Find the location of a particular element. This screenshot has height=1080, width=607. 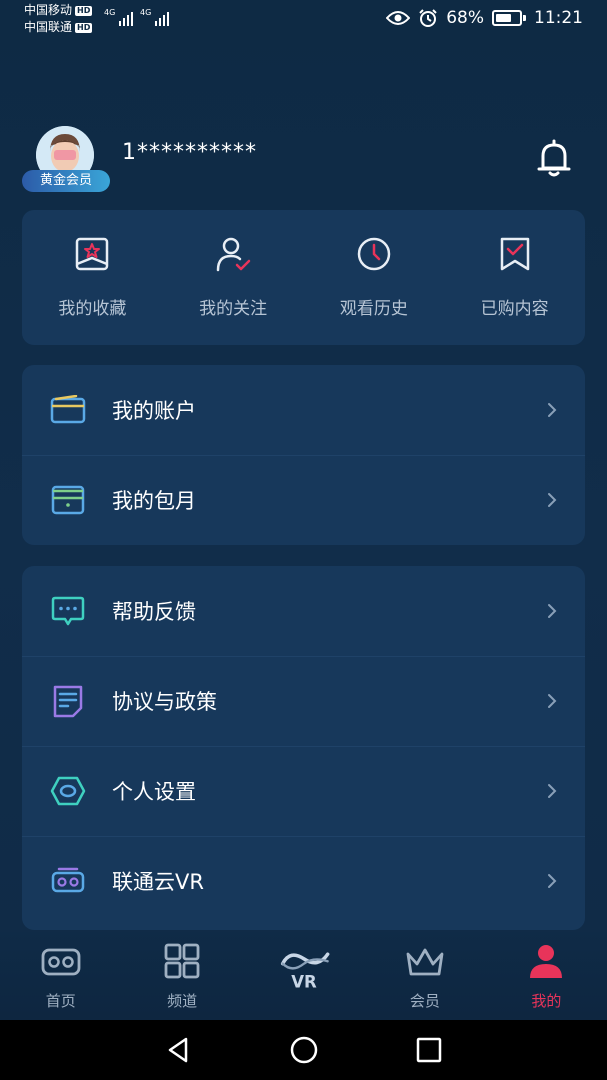

wallet-icon is located at coordinates (68, 410).